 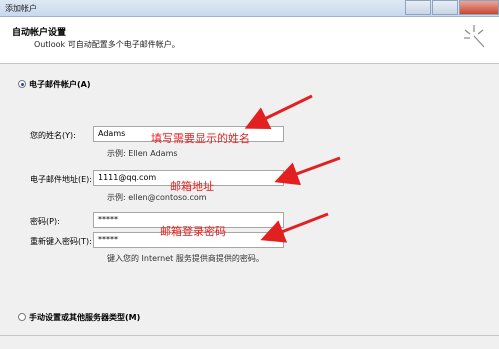 I want to click on bottom-divider, so click(x=249, y=335).